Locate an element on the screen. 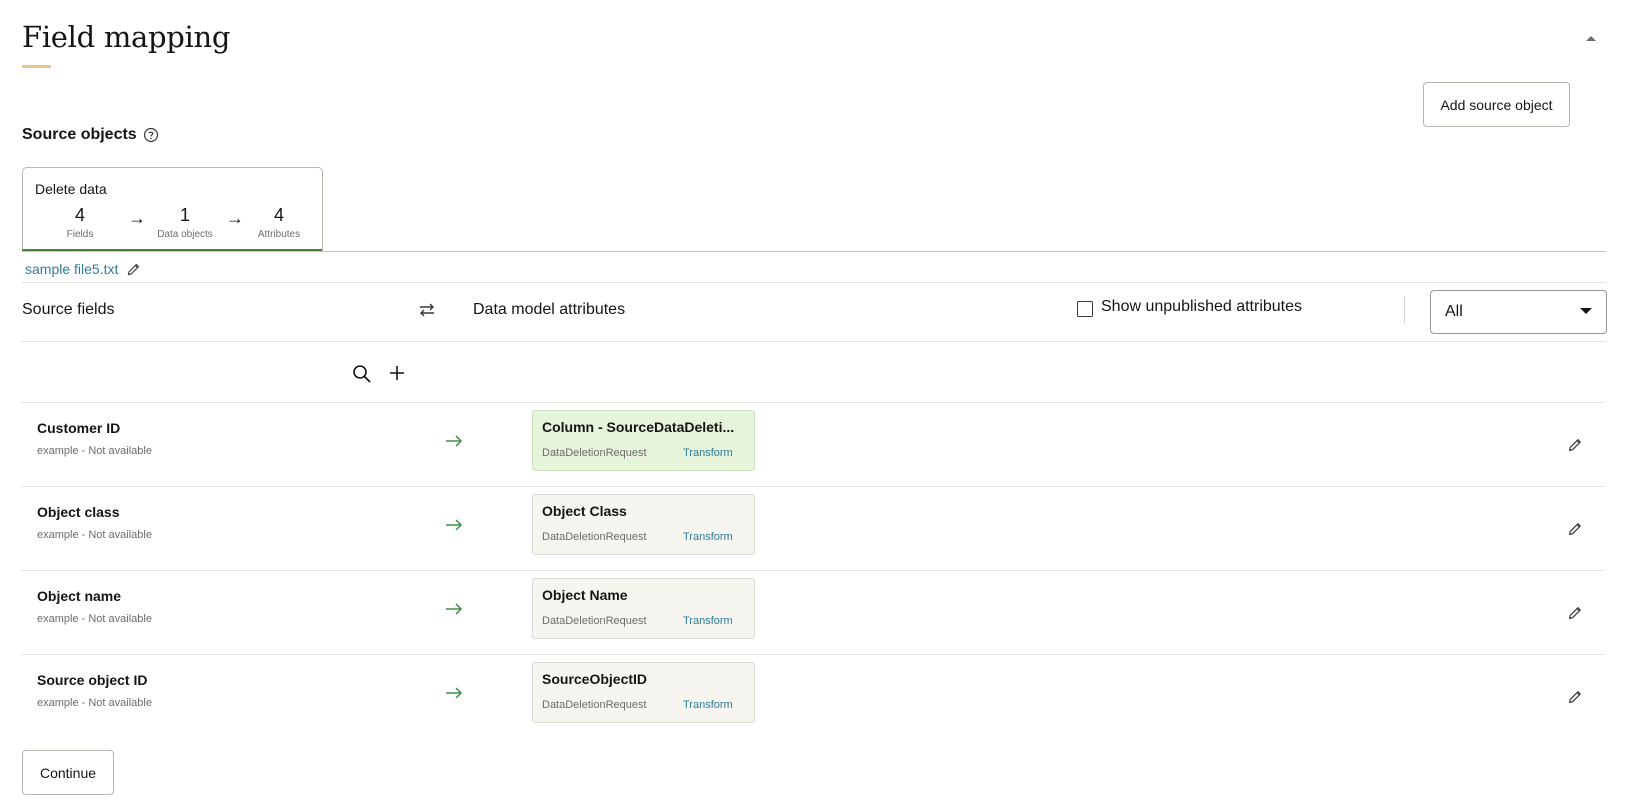 The width and height of the screenshot is (1633, 806). data-model-attributes-header: Data model attributes is located at coordinates (549, 309).